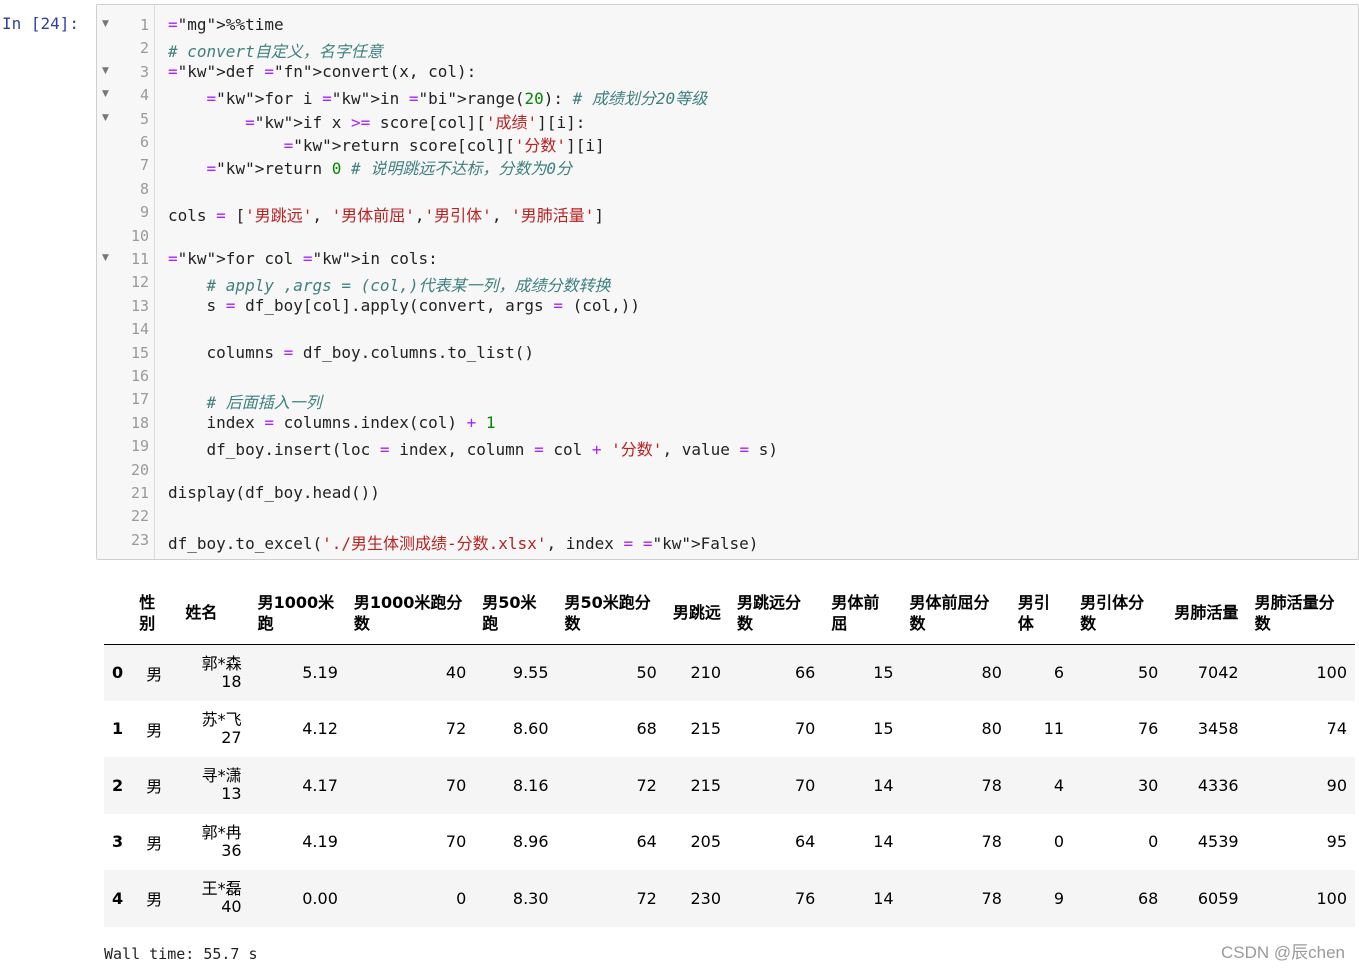 The height and width of the screenshot is (968, 1359). Describe the element at coordinates (213, 729) in the screenshot. I see `table-cell: 苏*飞 27` at that location.